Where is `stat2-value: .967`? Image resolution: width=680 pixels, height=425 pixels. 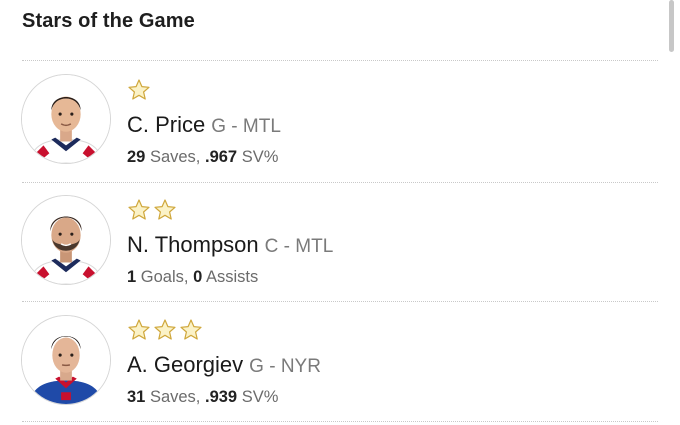
stat2-value: .967 is located at coordinates (221, 157).